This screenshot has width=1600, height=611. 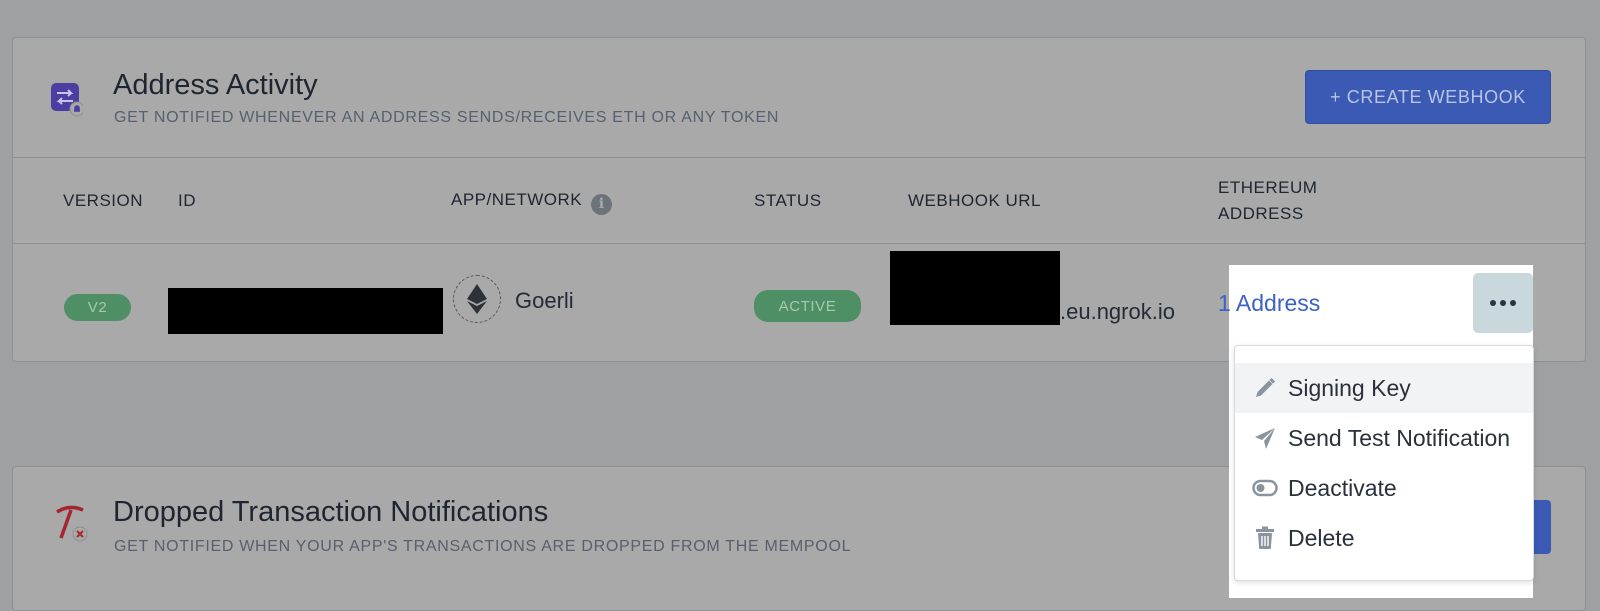 I want to click on redacted-id, so click(x=305, y=311).